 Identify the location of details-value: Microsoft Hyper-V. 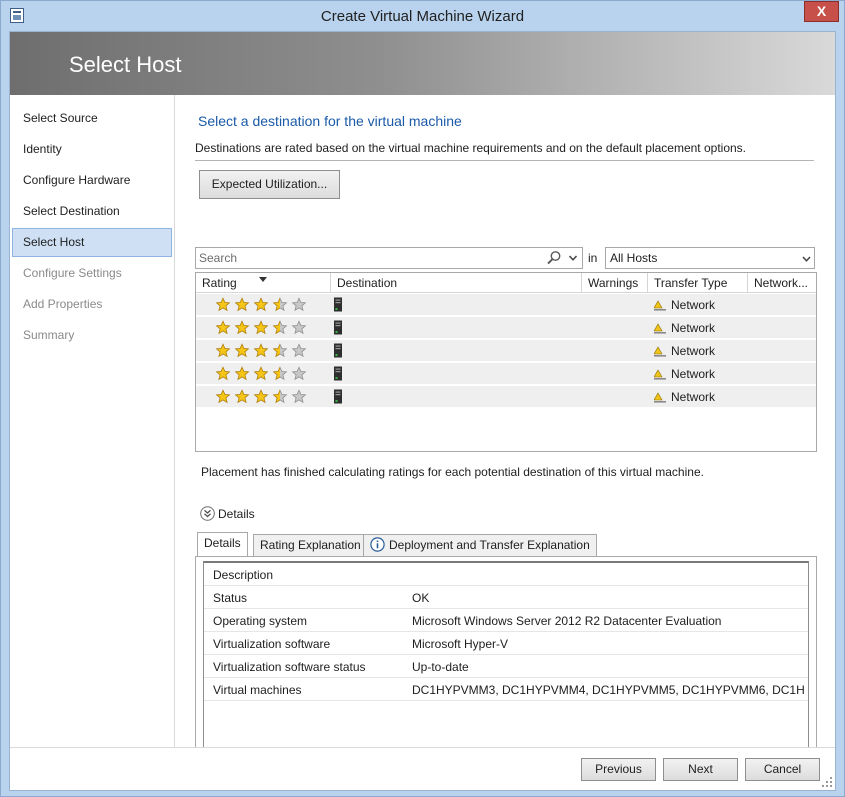
(460, 644).